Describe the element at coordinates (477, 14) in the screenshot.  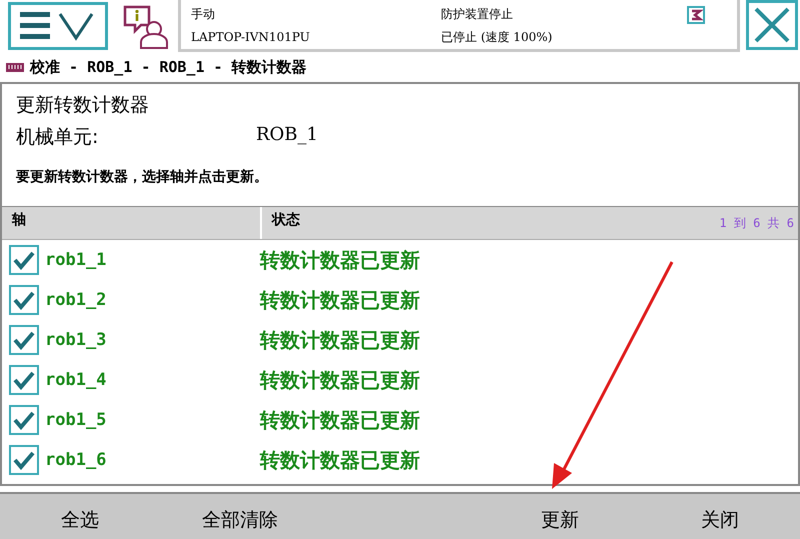
I see `safety-state: 防护装置停止` at that location.